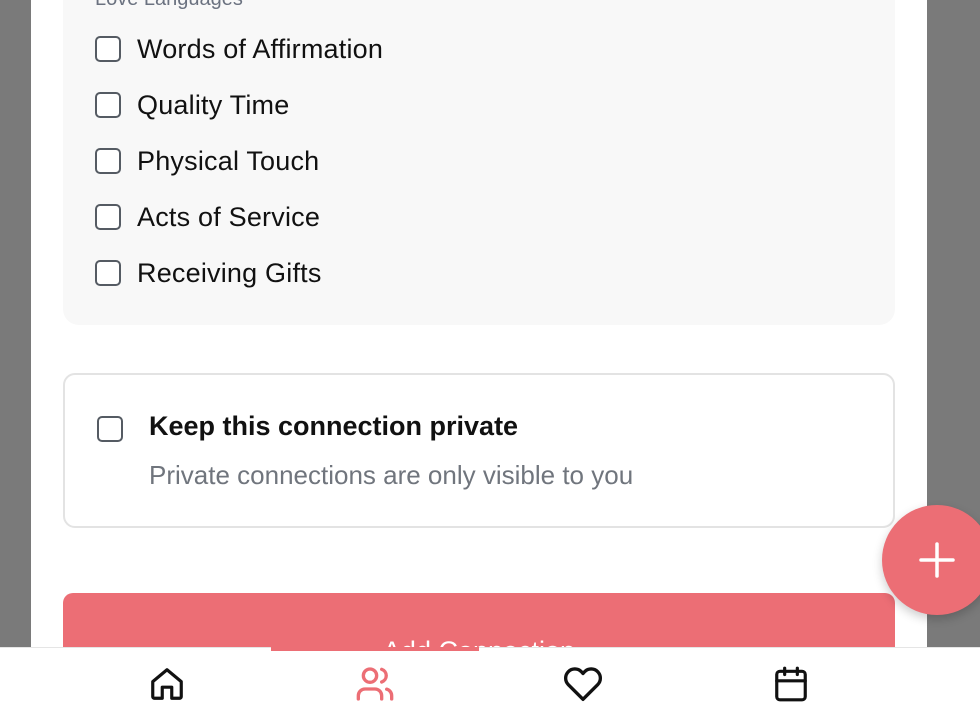 This screenshot has height=718, width=980. I want to click on checkbox-label: Acts of Service, so click(229, 216).